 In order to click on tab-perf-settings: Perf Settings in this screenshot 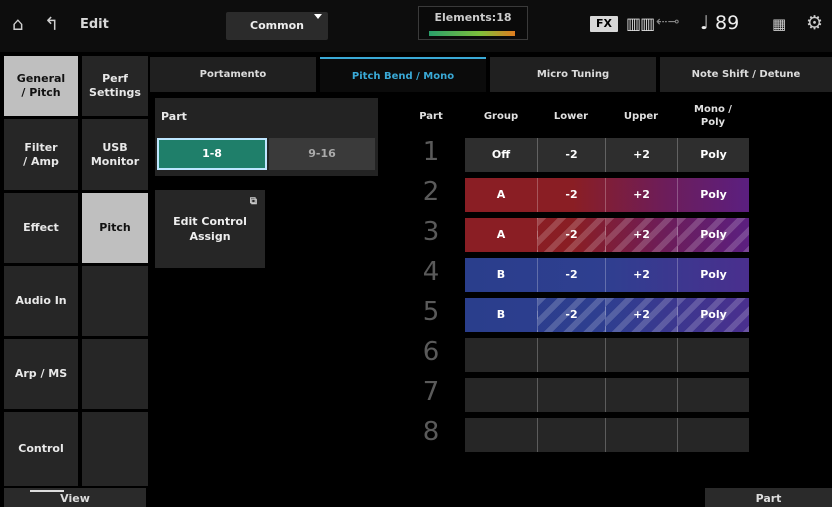, I will do `click(115, 86)`.